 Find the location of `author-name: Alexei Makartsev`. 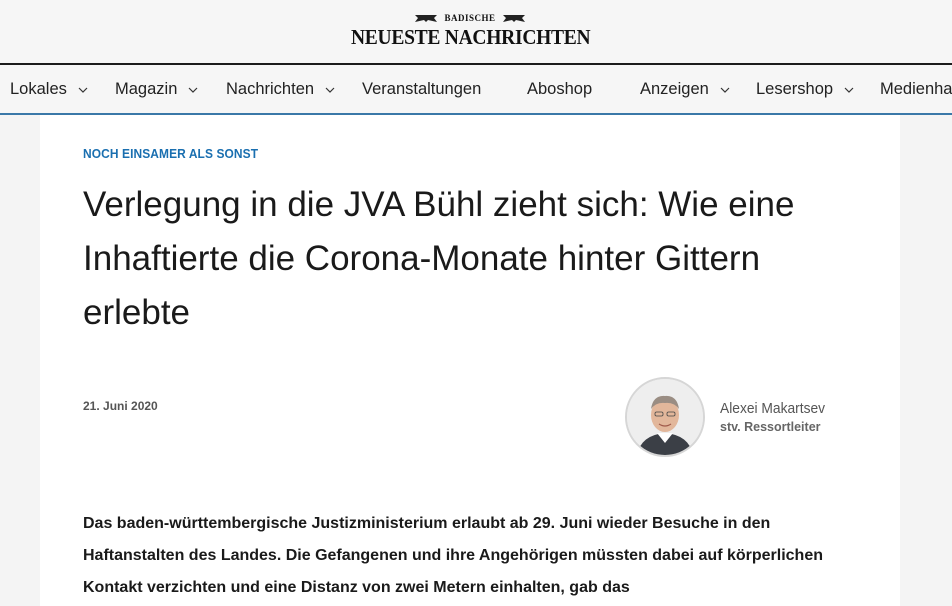

author-name: Alexei Makartsev is located at coordinates (772, 408).